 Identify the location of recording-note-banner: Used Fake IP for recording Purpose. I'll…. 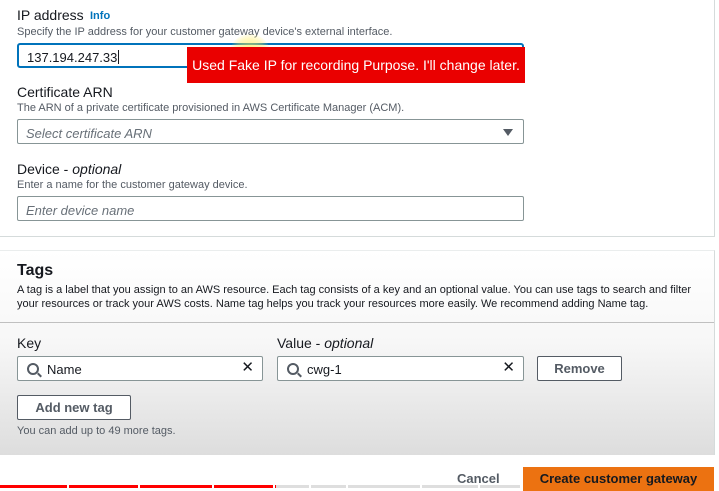
(356, 65).